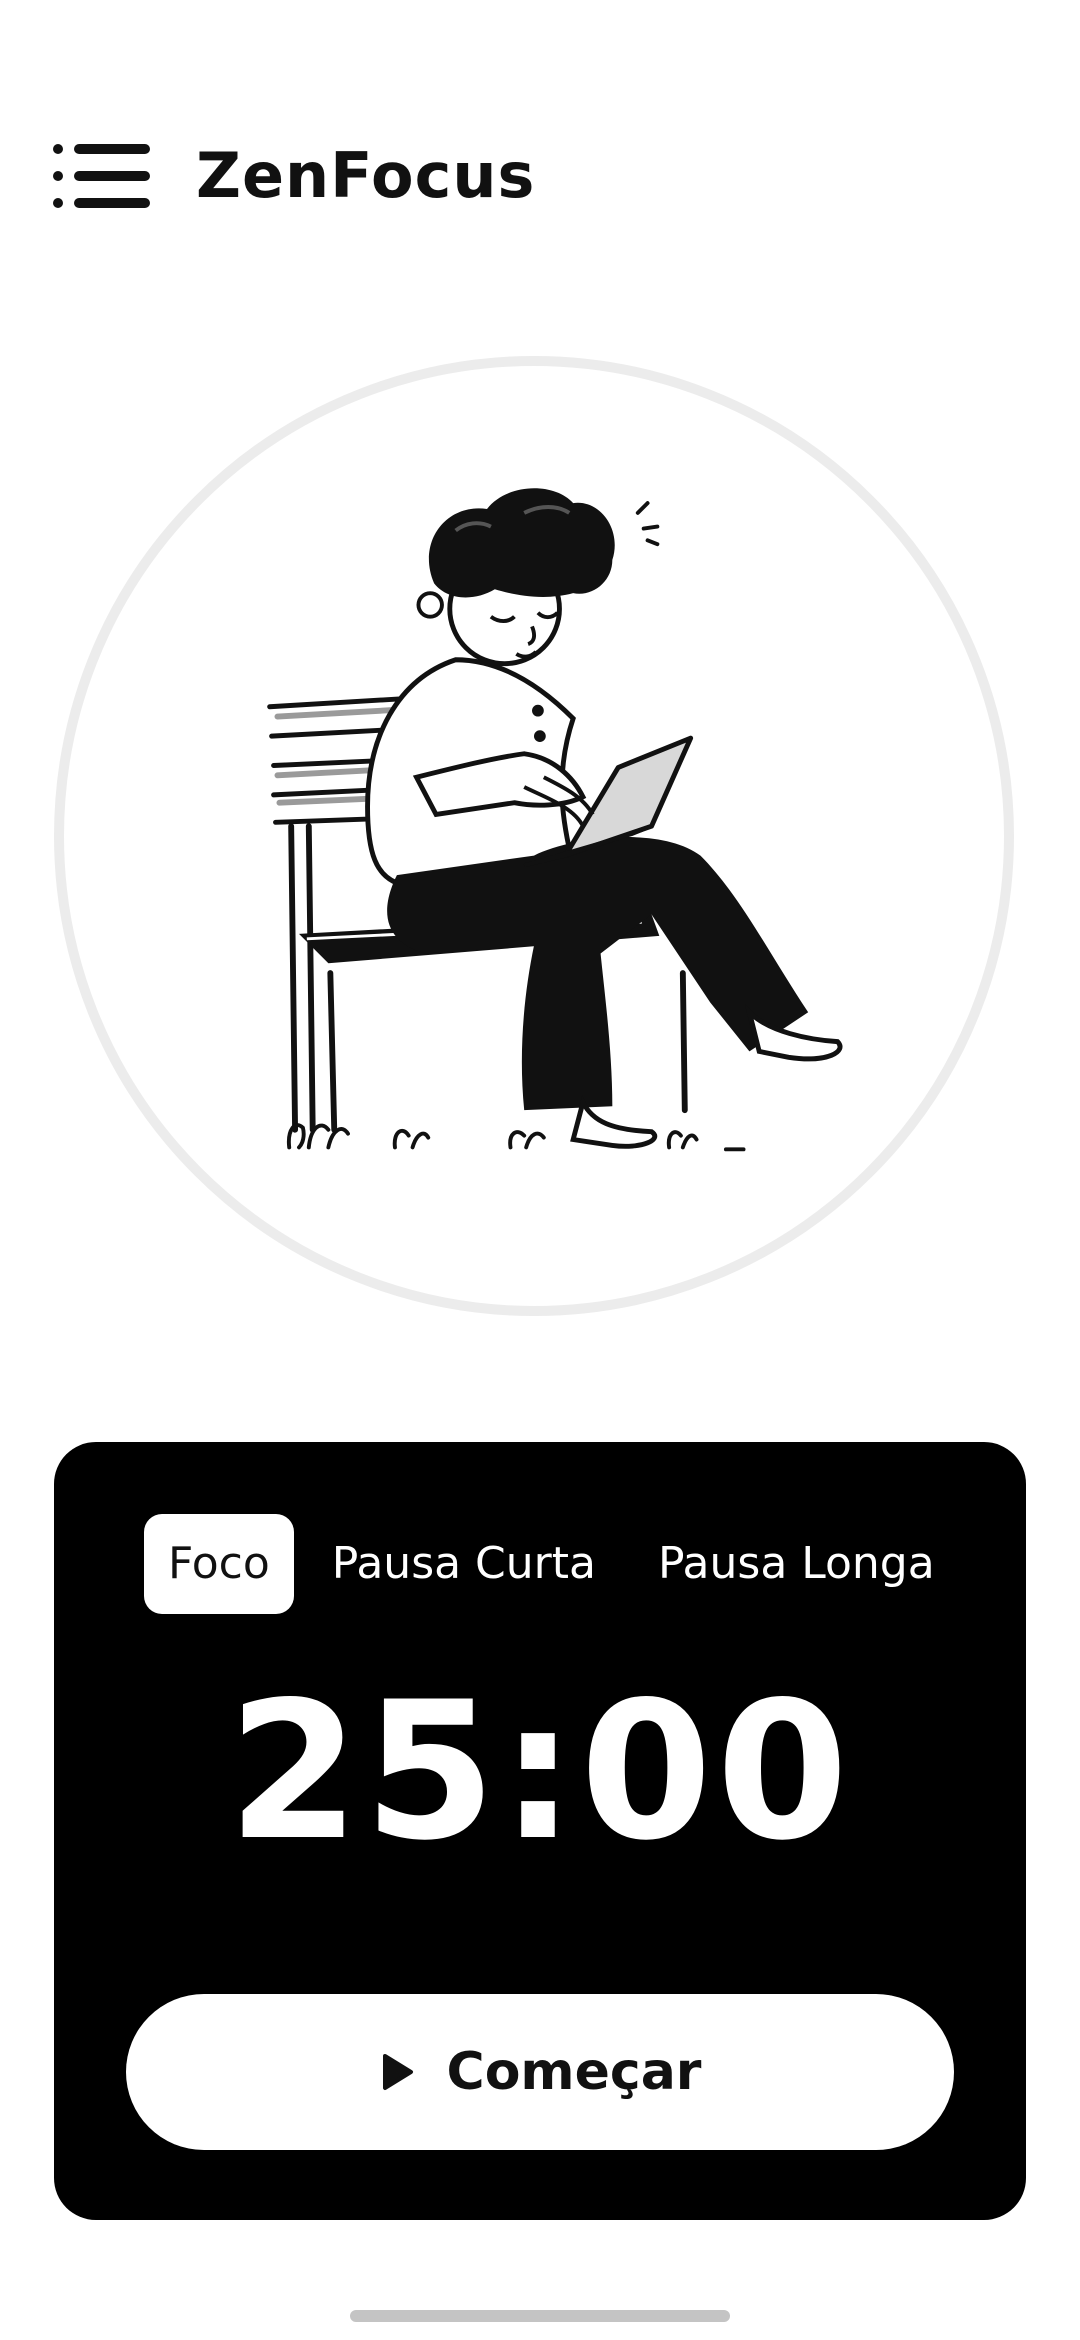  What do you see at coordinates (219, 1564) in the screenshot?
I see `tab-foco: Foco` at bounding box center [219, 1564].